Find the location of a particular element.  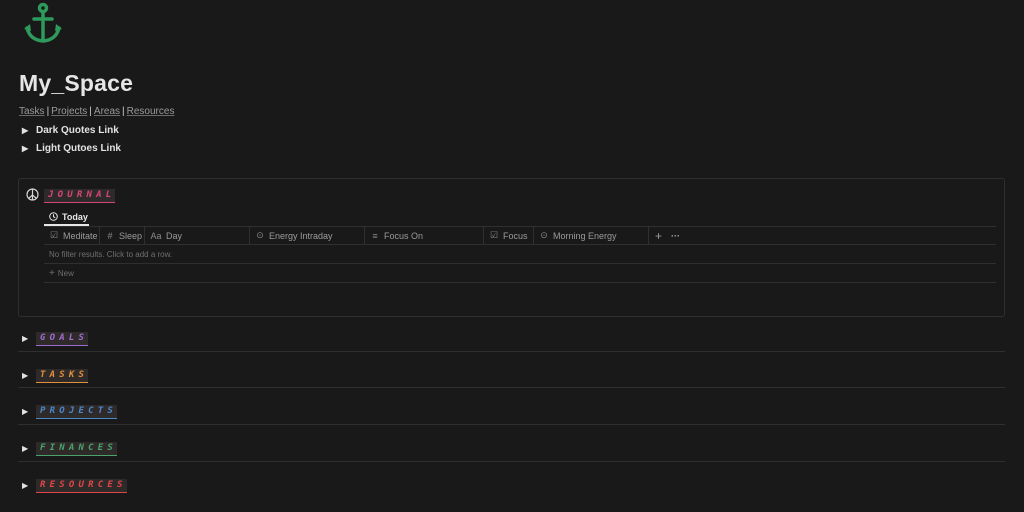

section-heading-finances: FINANCES is located at coordinates (76, 449).